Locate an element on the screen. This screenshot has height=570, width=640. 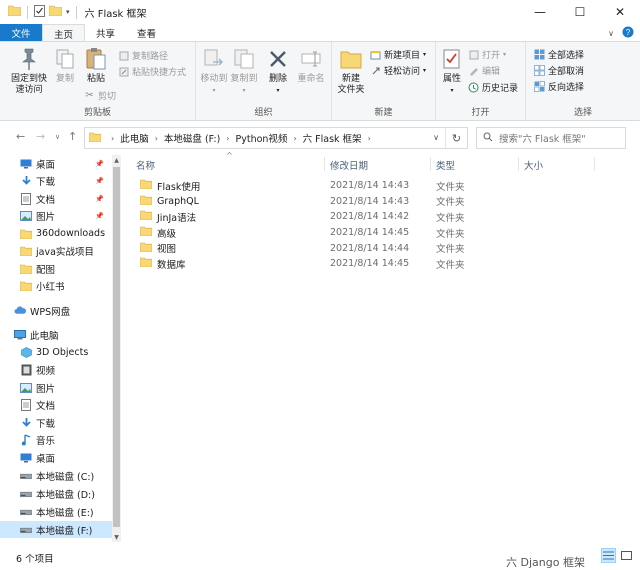
new-folder-icon is located at coordinates (351, 59).